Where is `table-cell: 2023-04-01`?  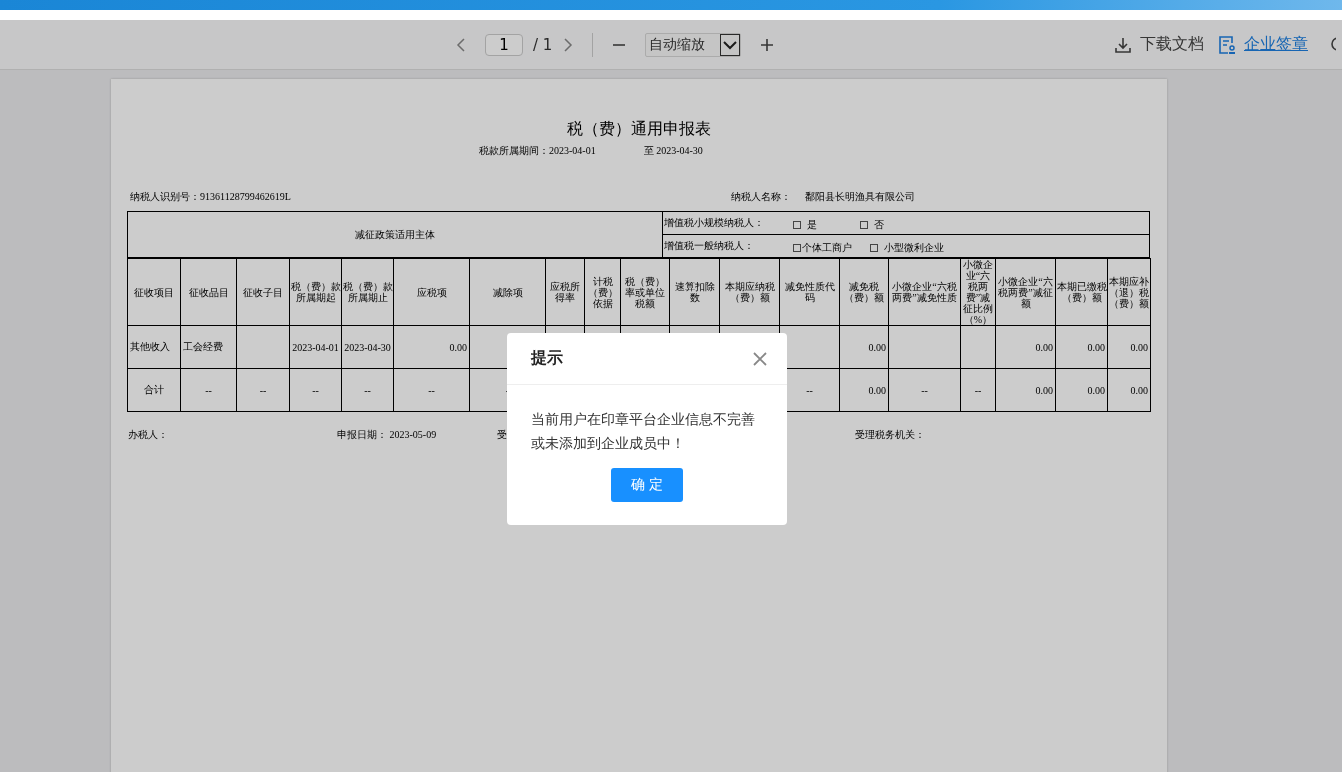
table-cell: 2023-04-01 is located at coordinates (315, 347).